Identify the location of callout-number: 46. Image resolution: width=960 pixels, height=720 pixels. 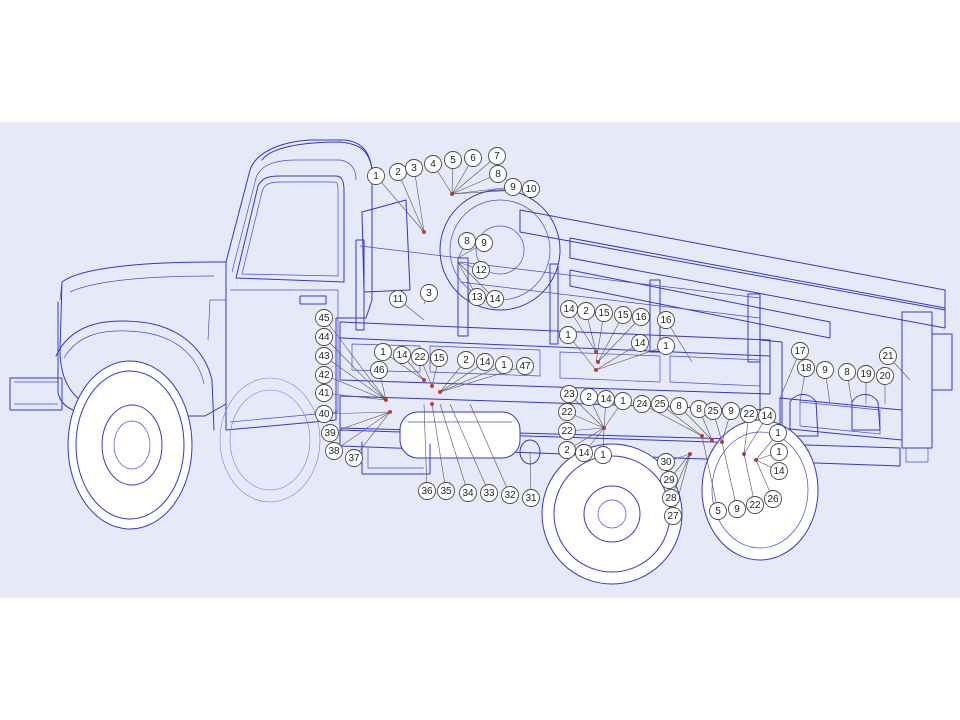
(379, 370).